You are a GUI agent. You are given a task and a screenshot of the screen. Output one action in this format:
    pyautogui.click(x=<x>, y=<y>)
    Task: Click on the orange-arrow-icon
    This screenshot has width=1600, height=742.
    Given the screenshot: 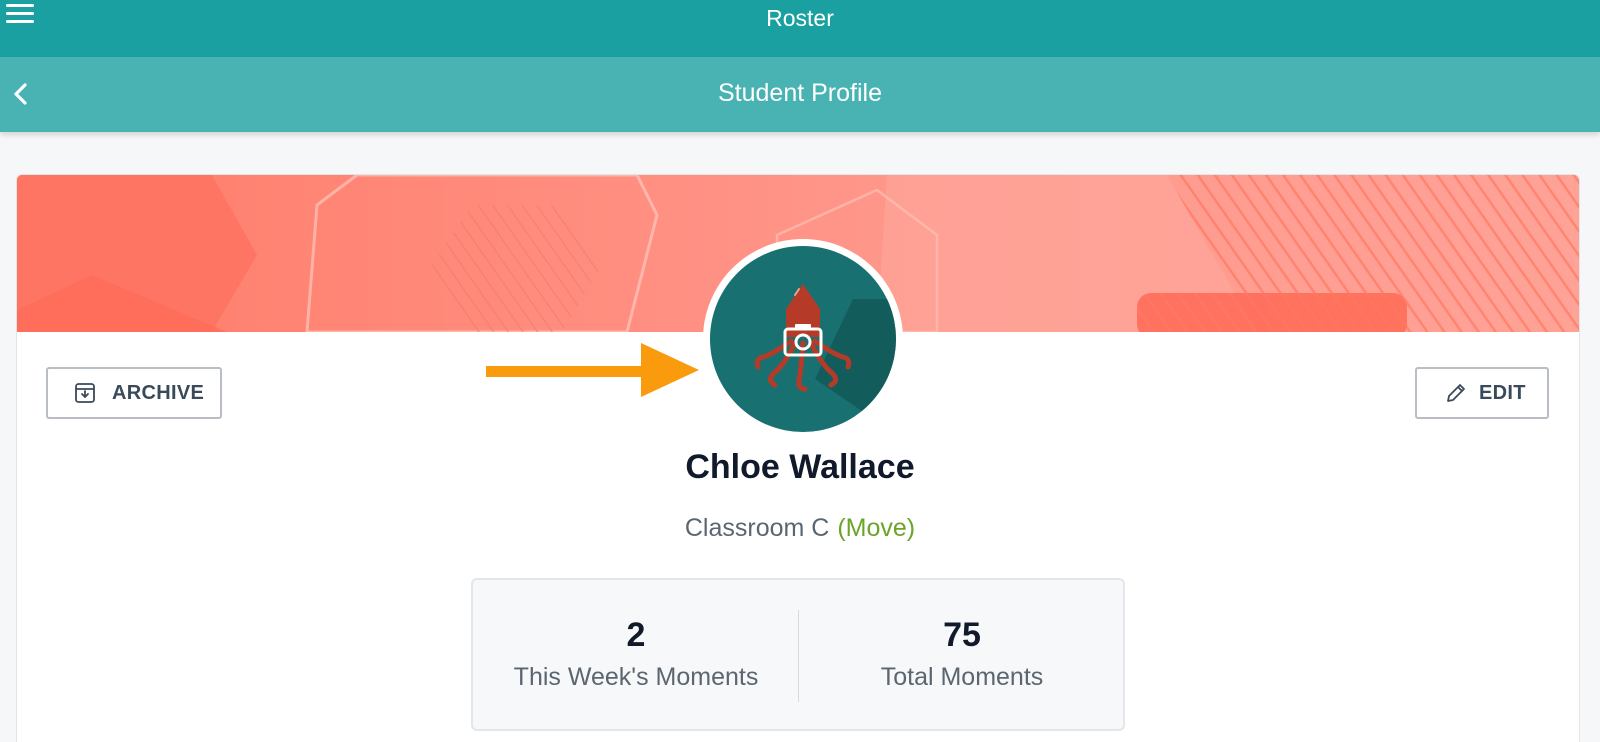 What is the action you would take?
    pyautogui.click(x=592, y=370)
    